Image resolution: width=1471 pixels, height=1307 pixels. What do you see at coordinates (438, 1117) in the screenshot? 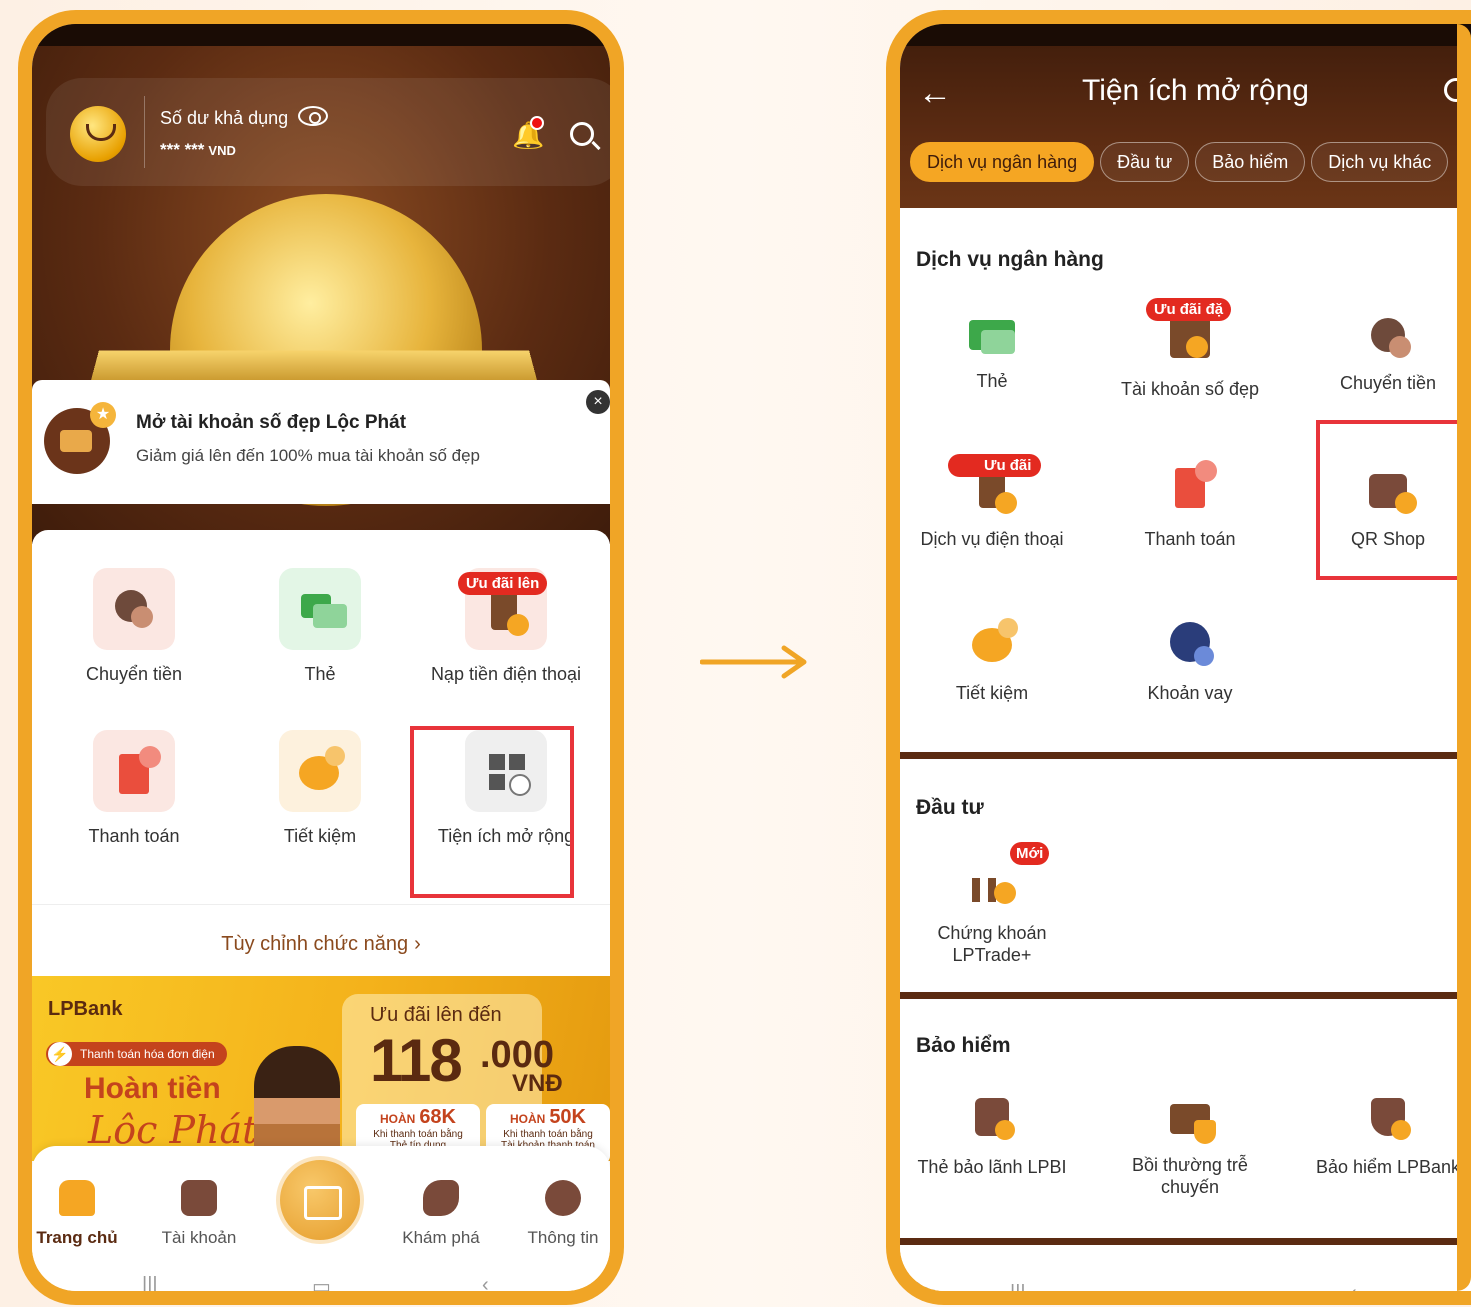
I see `card1-value: 68K` at bounding box center [438, 1117].